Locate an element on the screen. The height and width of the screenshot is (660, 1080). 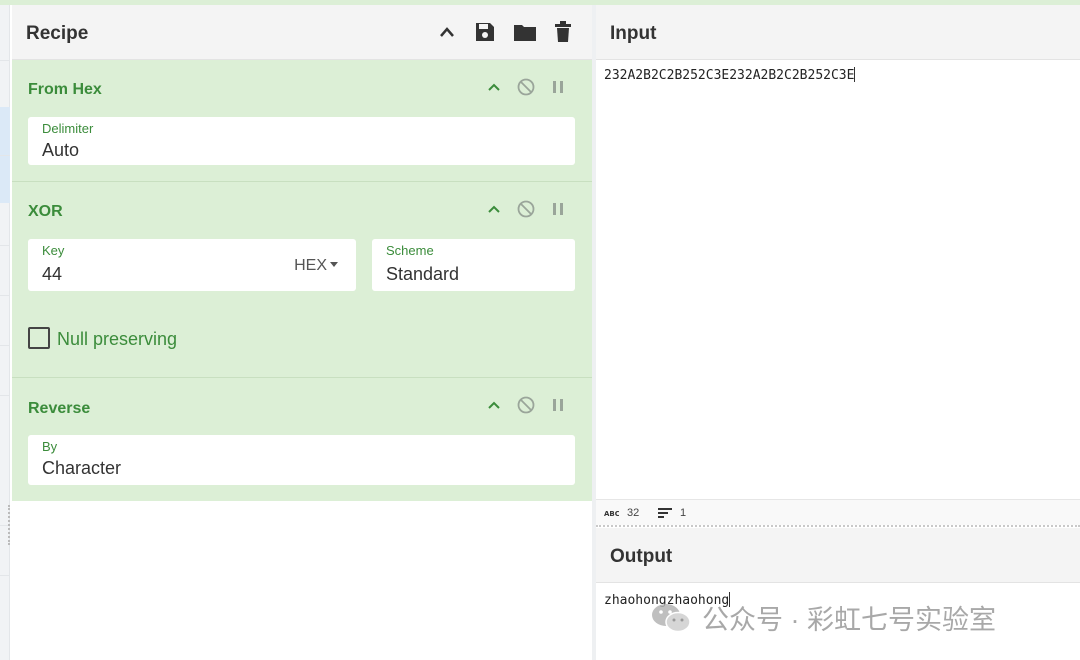
output-header: Output is located at coordinates (838, 555).